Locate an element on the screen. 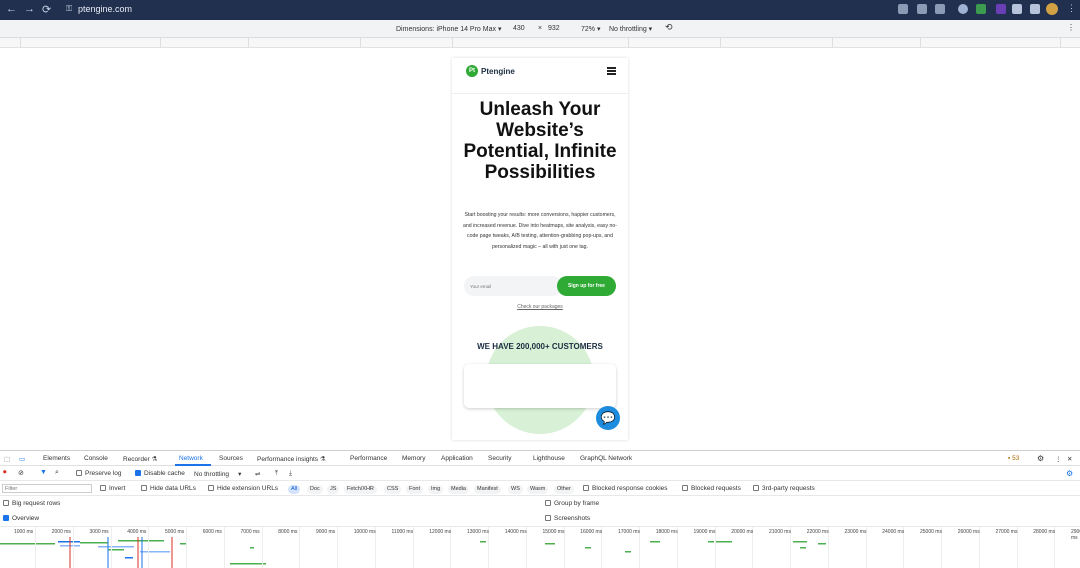 The width and height of the screenshot is (1080, 568). address-bar: ptengine.com is located at coordinates (105, 9).